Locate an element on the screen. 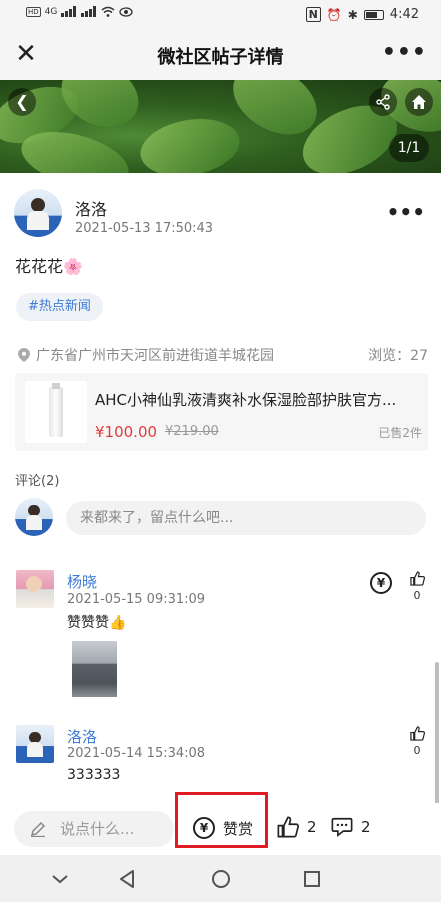  reward-button: ¥ 赞赏 is located at coordinates (223, 828).